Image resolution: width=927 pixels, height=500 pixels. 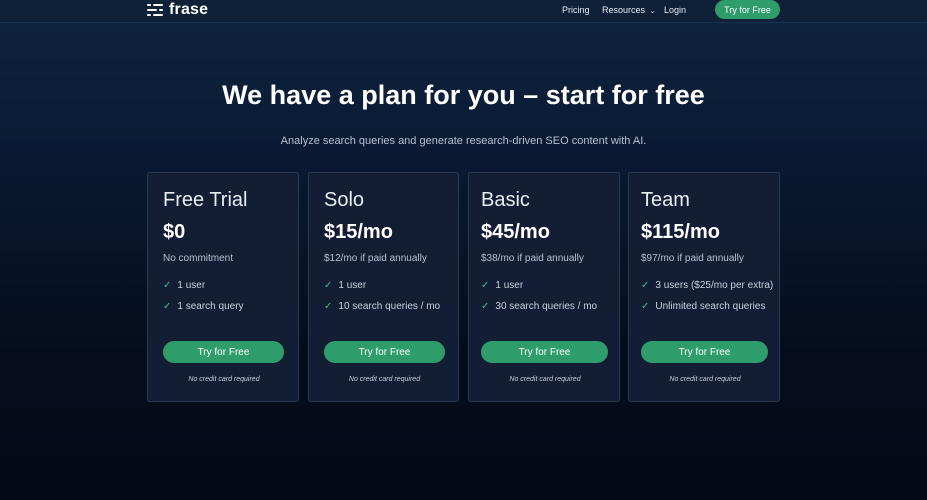 What do you see at coordinates (505, 200) in the screenshot?
I see `plan-name: Basic` at bounding box center [505, 200].